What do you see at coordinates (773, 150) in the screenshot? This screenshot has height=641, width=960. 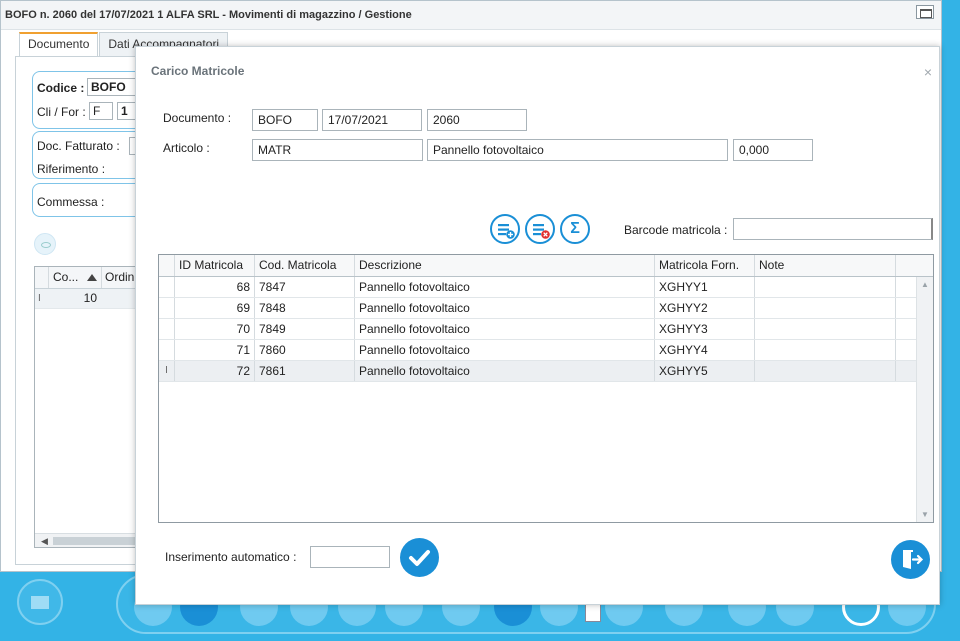 I see `articolo-quantita-field: 0,000` at bounding box center [773, 150].